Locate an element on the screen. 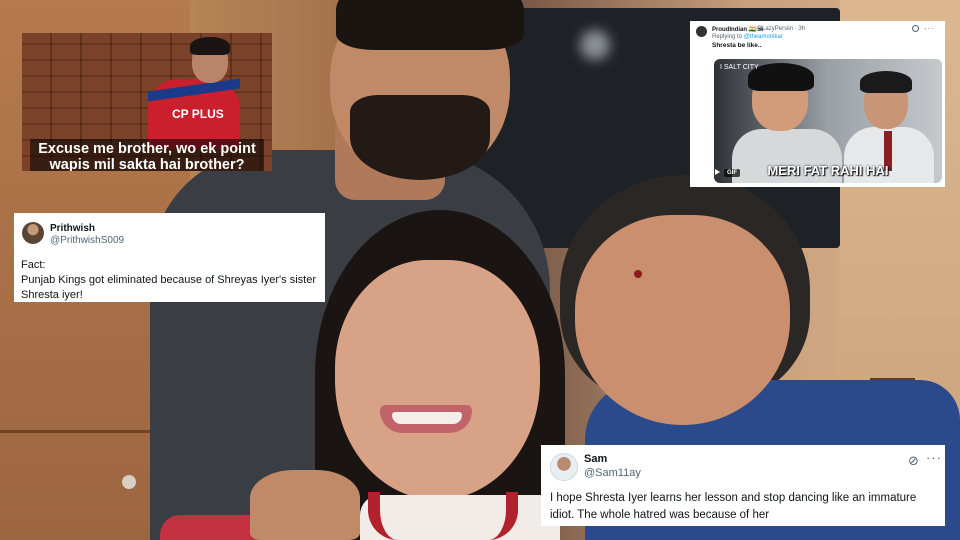  tweet-body: Shresta be like.. is located at coordinates (737, 45).